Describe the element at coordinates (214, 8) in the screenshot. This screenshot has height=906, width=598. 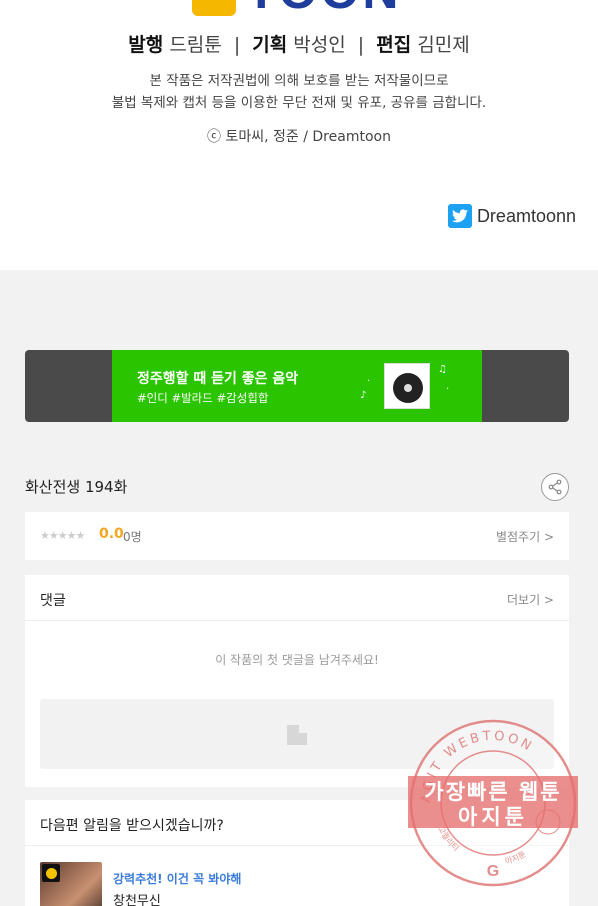
I see `logo-mark` at that location.